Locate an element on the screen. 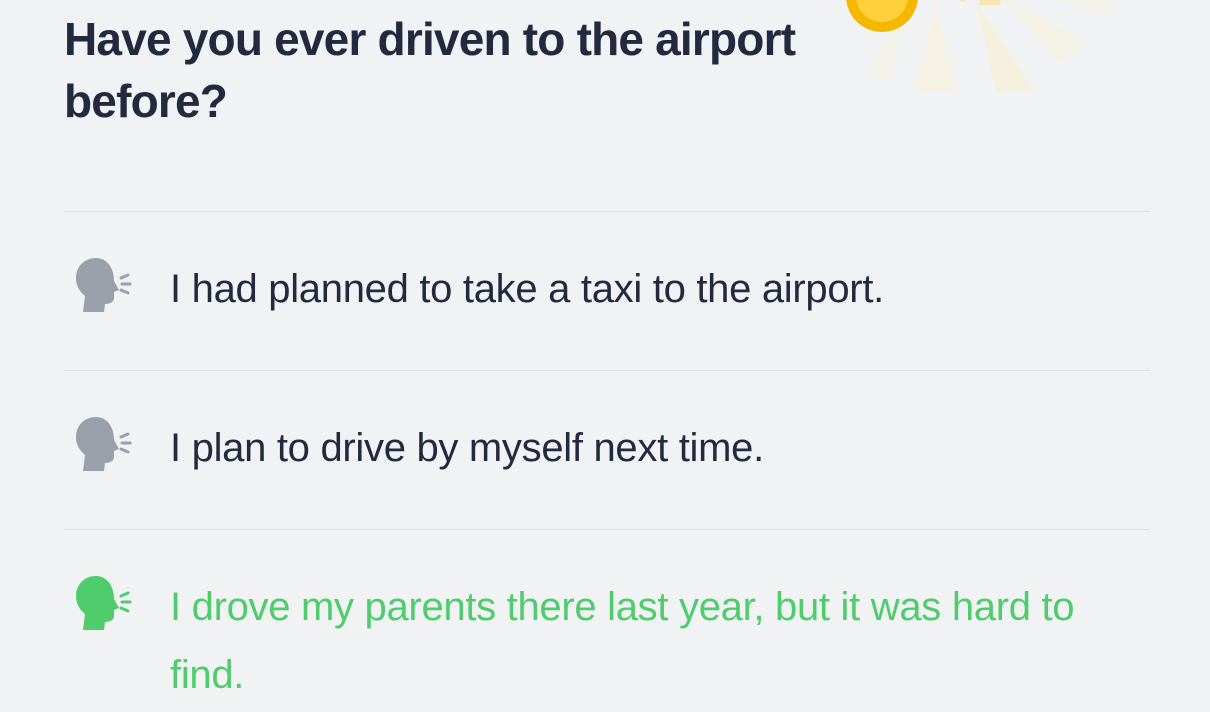 This screenshot has width=1210, height=712. answer-option-text: I plan to drive by myself next time. is located at coordinates (467, 448).